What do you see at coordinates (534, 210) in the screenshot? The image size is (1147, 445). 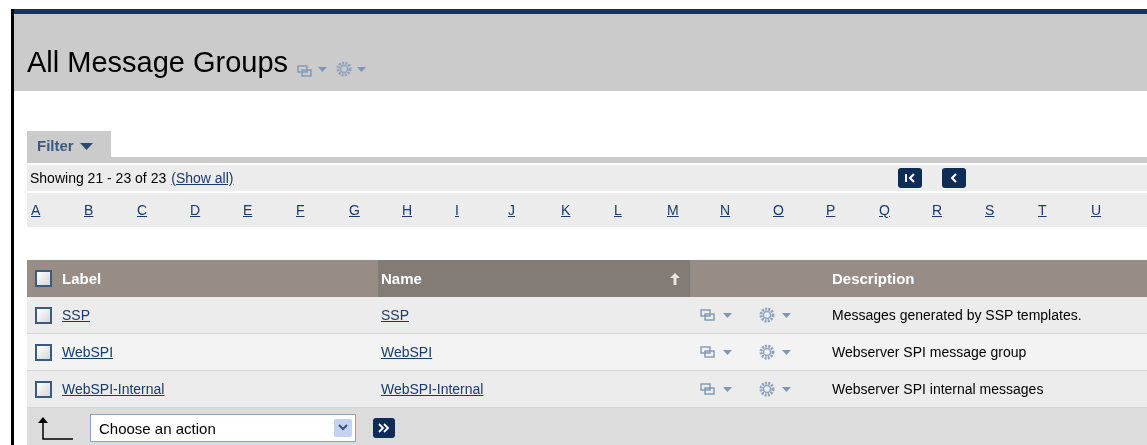 I see `letter-link: J` at bounding box center [534, 210].